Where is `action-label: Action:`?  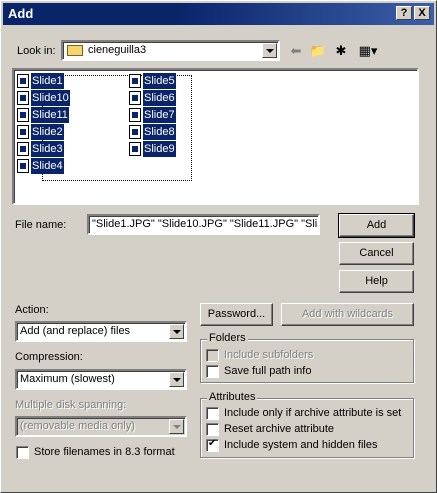 action-label: Action: is located at coordinates (32, 310).